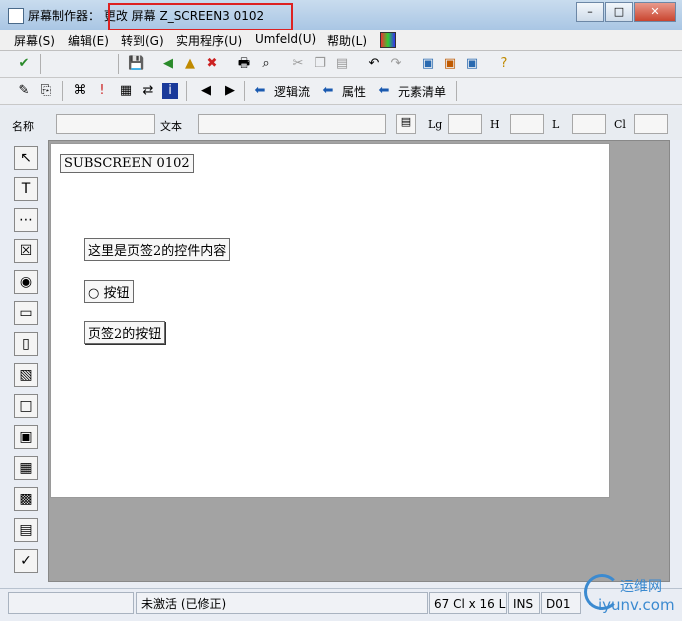 The image size is (682, 621). What do you see at coordinates (292, 91) in the screenshot?
I see `logic-flow-button: 逻辑流` at bounding box center [292, 91].